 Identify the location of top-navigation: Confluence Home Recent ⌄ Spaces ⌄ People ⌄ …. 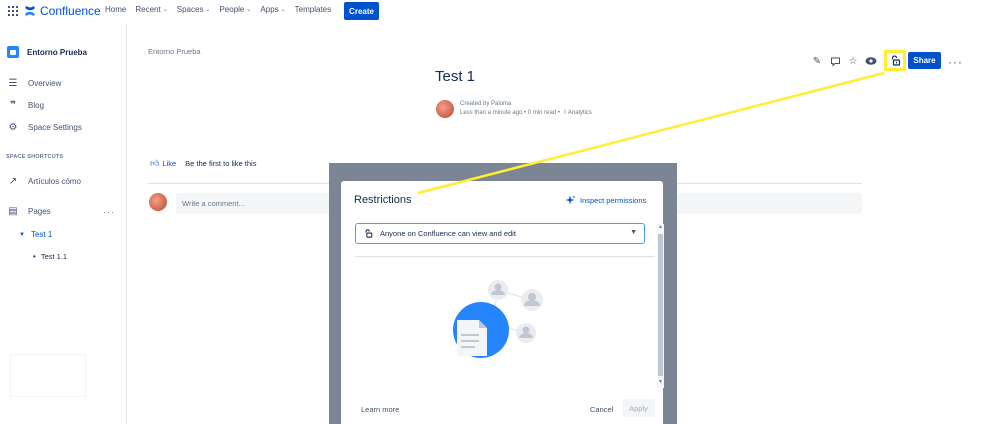
(499, 12).